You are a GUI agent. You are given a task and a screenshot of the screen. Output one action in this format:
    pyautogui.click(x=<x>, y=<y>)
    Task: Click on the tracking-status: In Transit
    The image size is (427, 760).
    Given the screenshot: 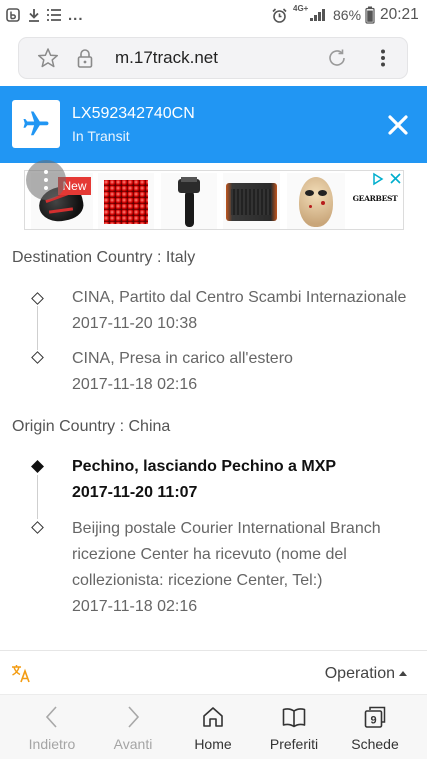 What is the action you would take?
    pyautogui.click(x=101, y=136)
    